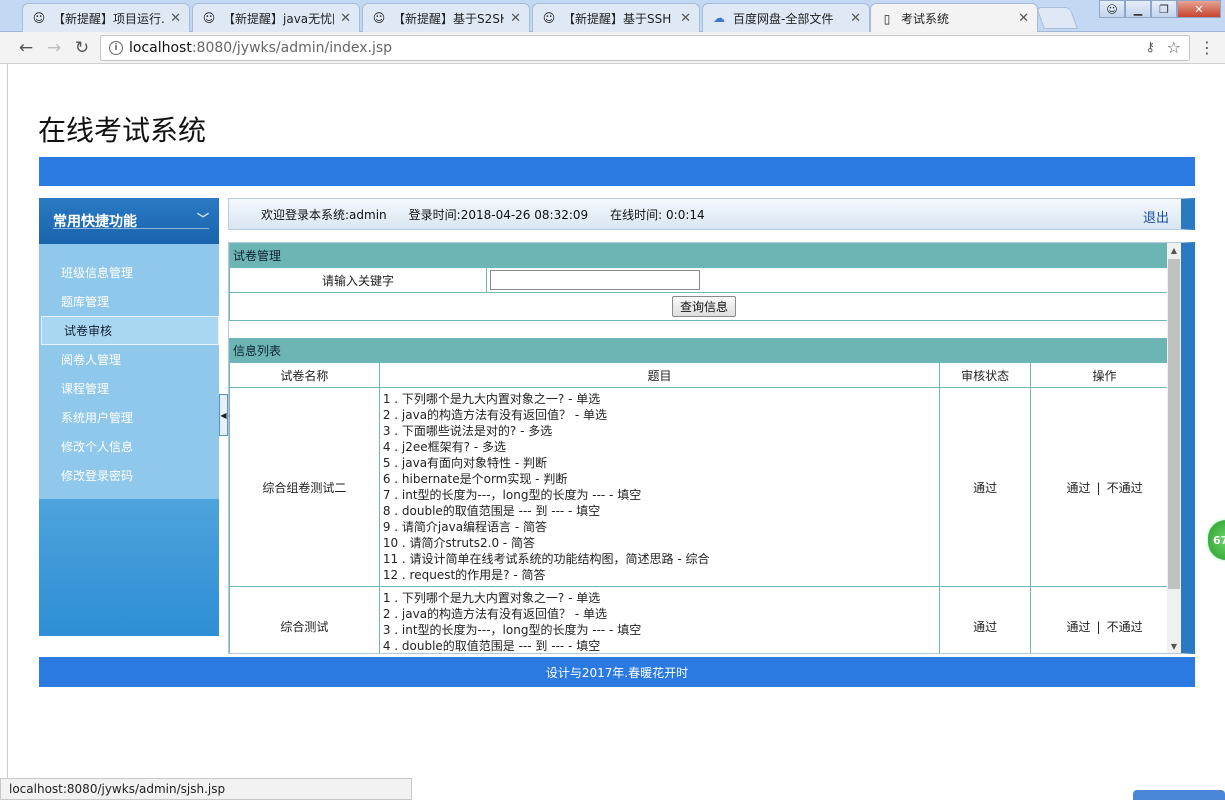  What do you see at coordinates (459, 543) in the screenshot?
I see `question-item: 10 . 请简介struts2.0 - 简答` at bounding box center [459, 543].